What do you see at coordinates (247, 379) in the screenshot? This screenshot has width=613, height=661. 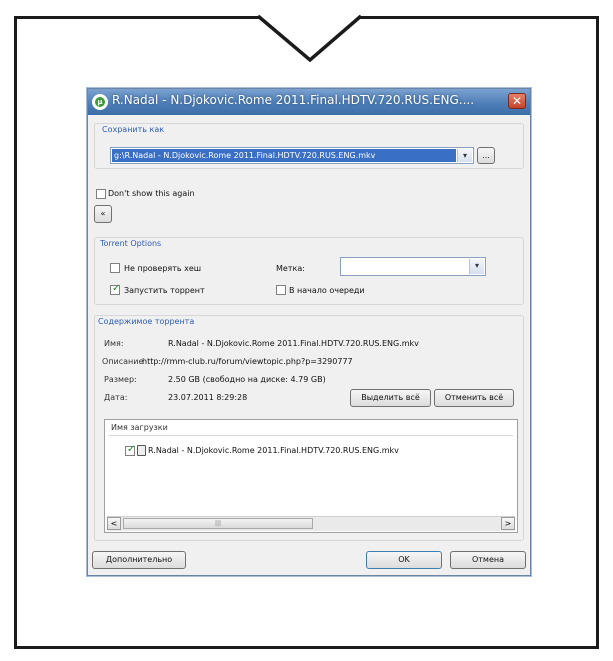 I see `size-value: 2.50 GB (свободно на диске: 4.79 GB)` at bounding box center [247, 379].